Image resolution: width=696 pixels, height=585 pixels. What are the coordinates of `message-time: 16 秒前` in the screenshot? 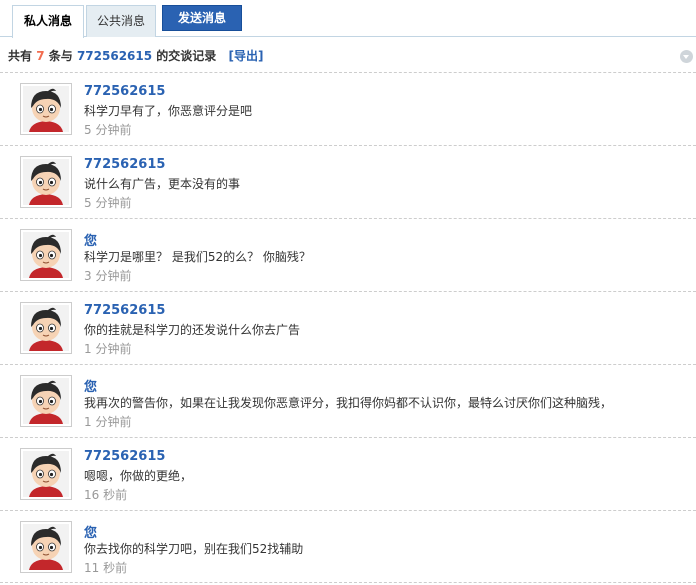 It's located at (106, 495).